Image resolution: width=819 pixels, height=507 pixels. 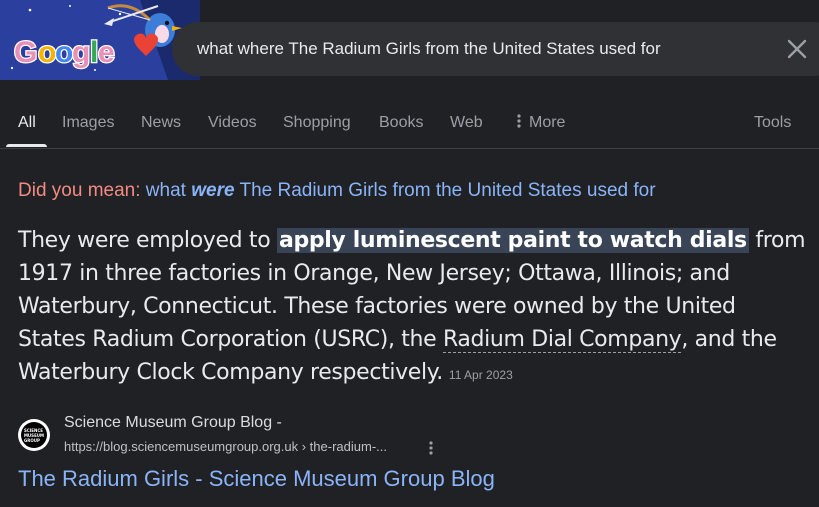 I want to click on tab-news: News, so click(x=161, y=123).